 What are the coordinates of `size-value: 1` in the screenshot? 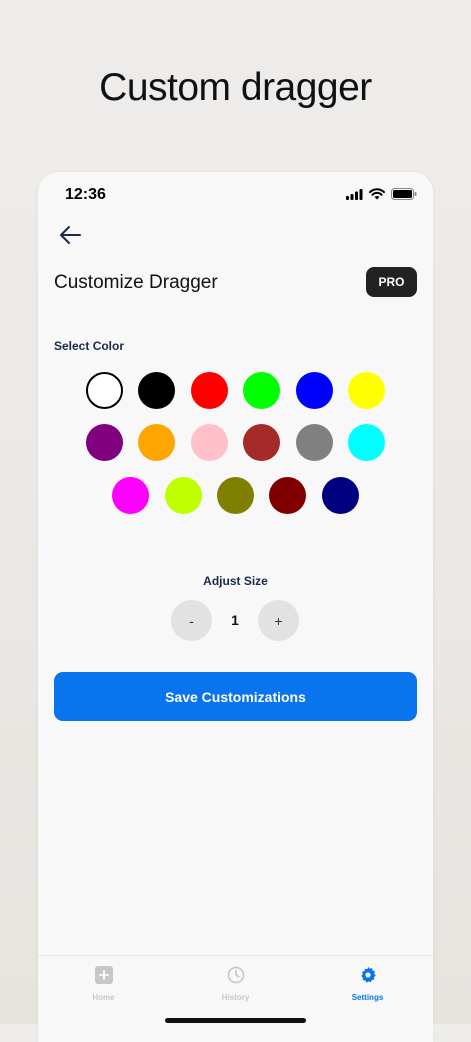 It's located at (235, 620).